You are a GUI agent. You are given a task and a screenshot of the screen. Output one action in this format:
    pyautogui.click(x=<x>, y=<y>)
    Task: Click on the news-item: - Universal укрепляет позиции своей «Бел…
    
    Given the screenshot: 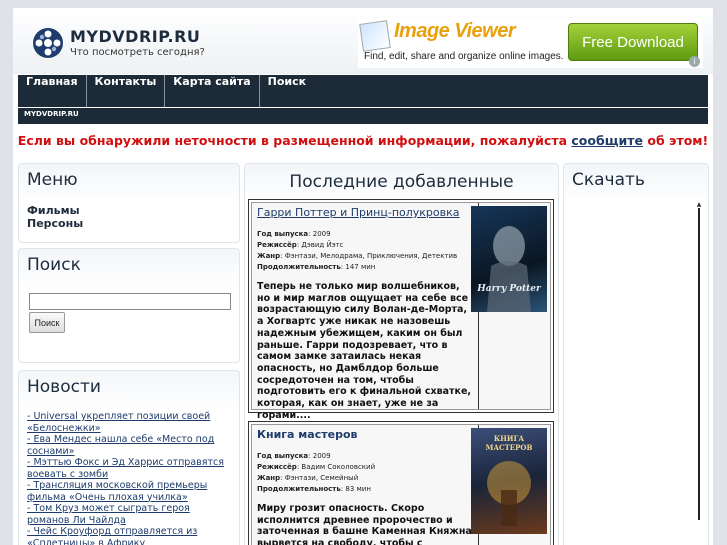 What is the action you would take?
    pyautogui.click(x=131, y=422)
    